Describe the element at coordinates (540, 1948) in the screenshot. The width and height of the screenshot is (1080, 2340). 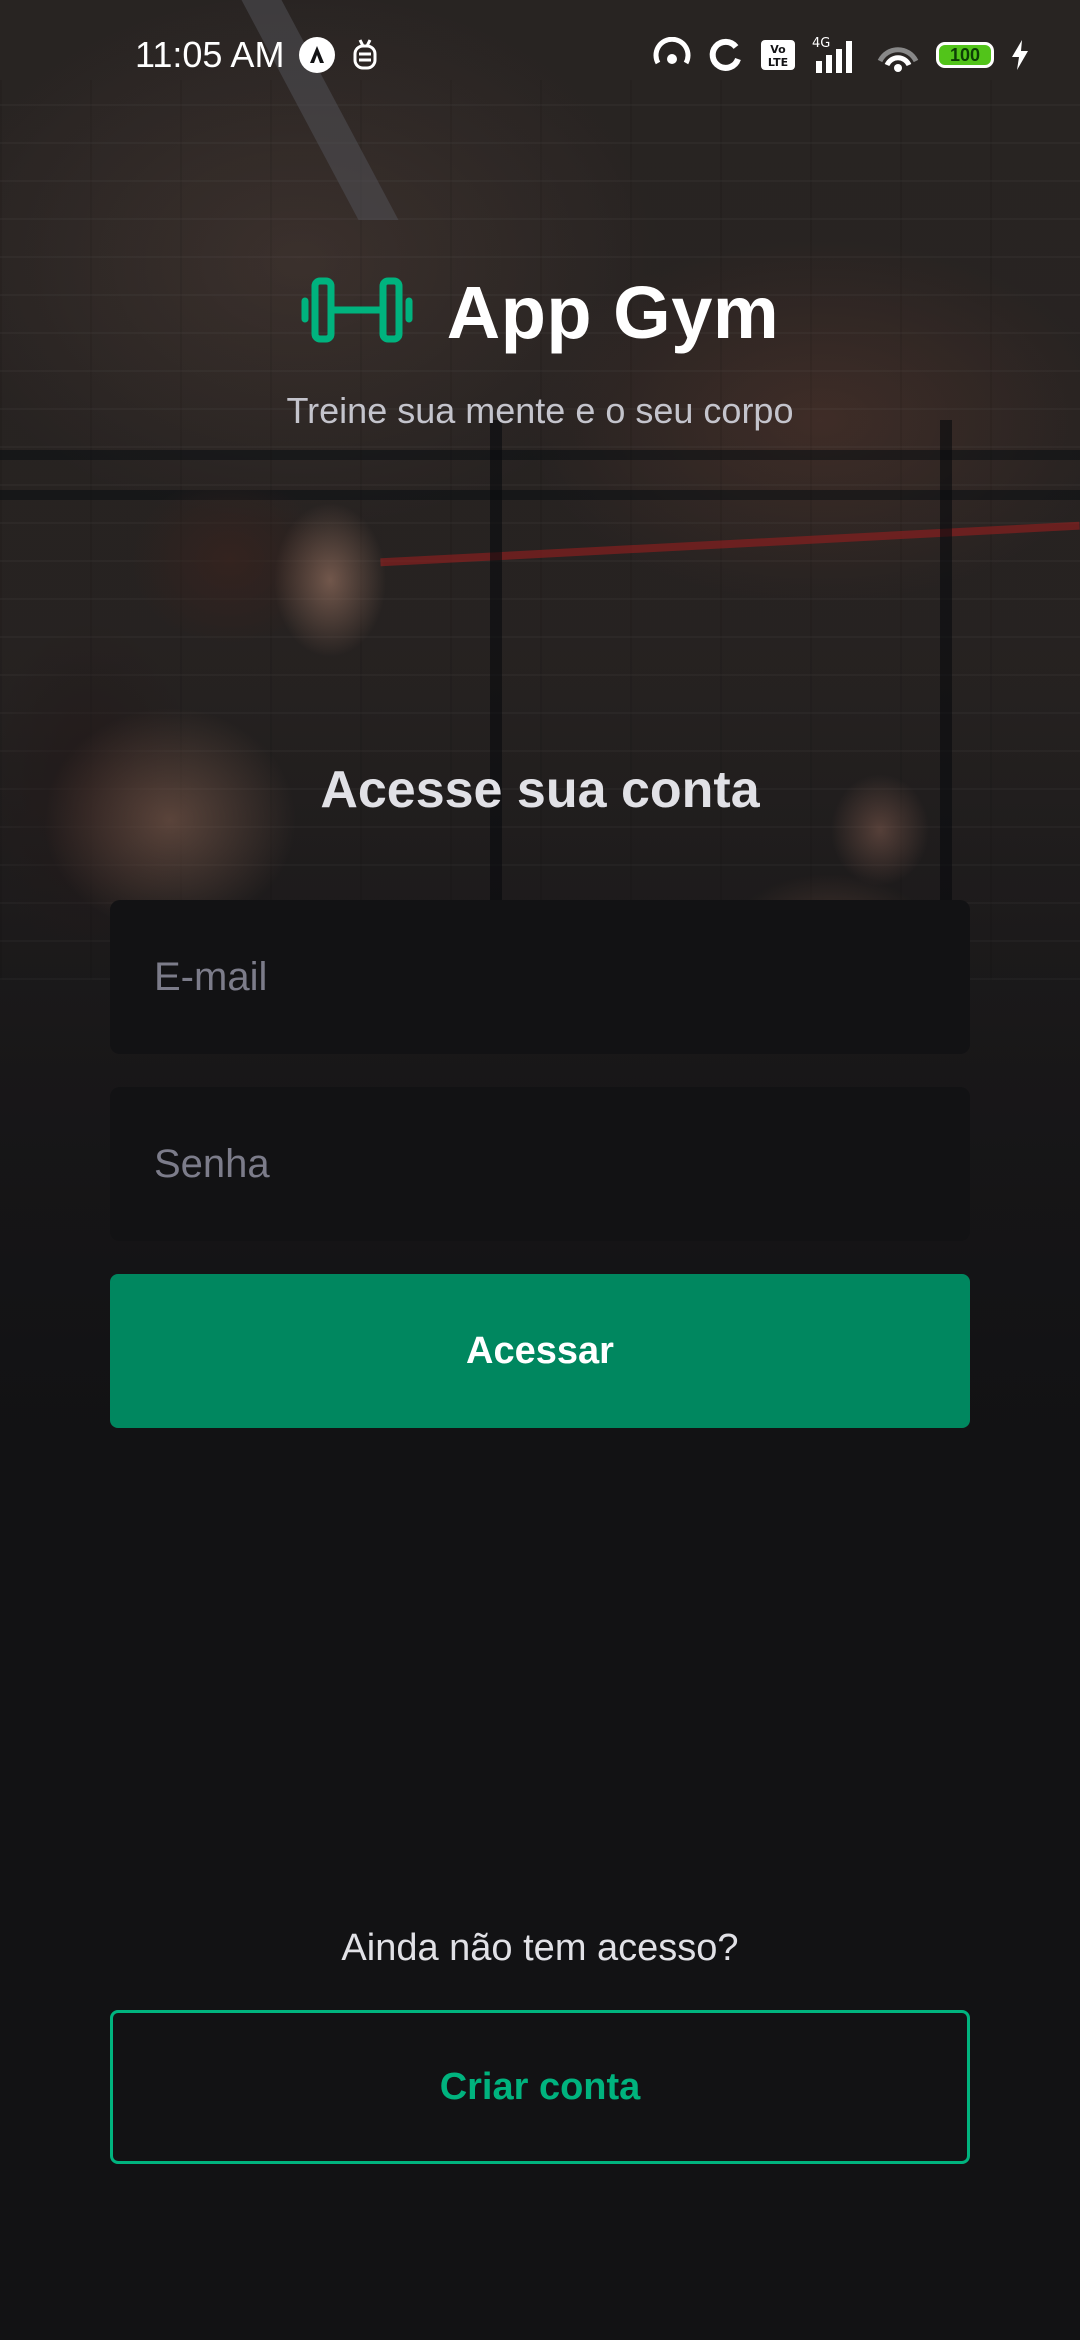
I see `signup-question: Ainda não tem acesso?` at that location.